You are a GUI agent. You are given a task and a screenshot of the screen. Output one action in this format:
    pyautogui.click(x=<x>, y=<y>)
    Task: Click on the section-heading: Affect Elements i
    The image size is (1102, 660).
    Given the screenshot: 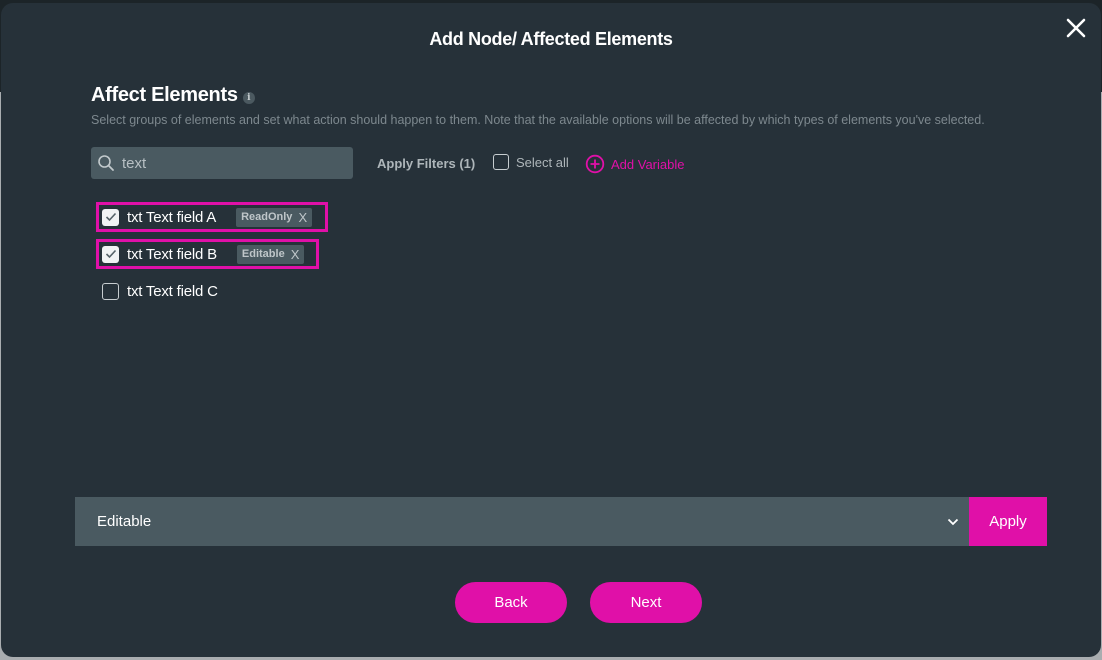 What is the action you would take?
    pyautogui.click(x=173, y=95)
    